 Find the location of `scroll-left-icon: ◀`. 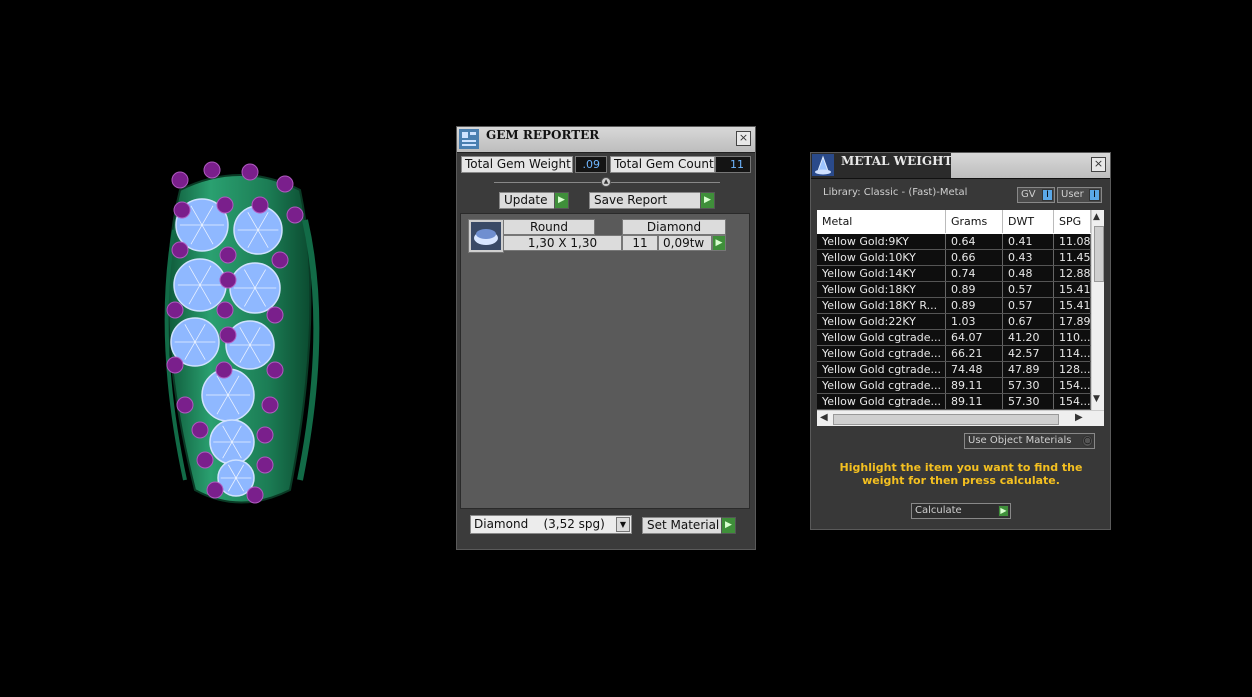

scroll-left-icon: ◀ is located at coordinates (824, 417).